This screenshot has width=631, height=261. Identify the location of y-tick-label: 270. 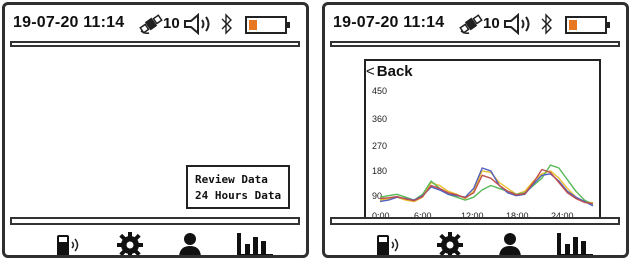
(379, 146).